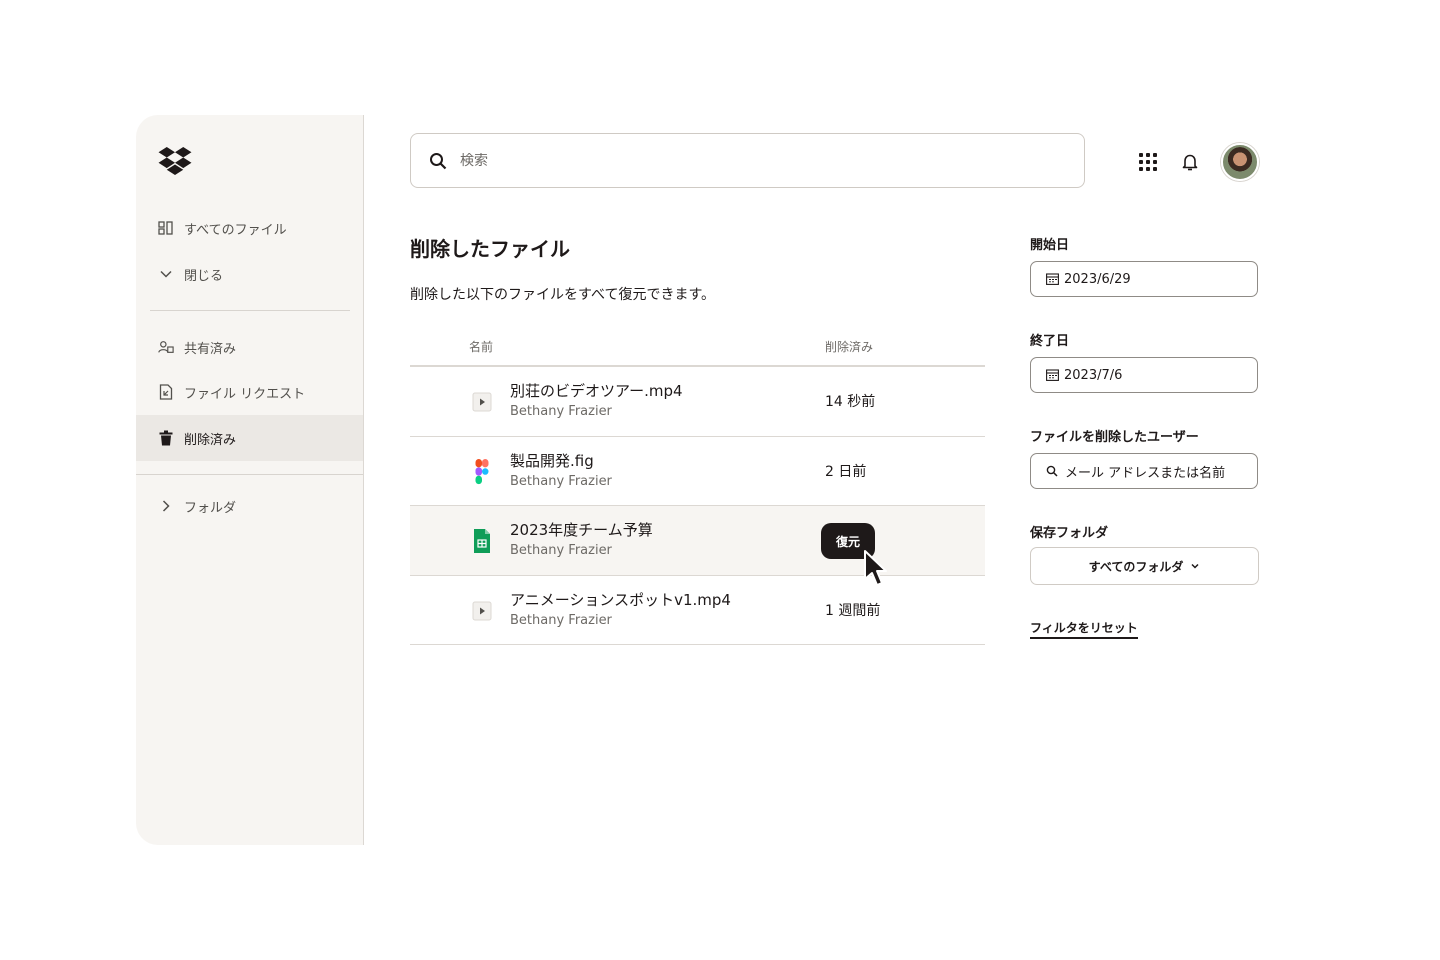  I want to click on sidebar-item-file-requests: ファイル リクエスト, so click(249, 392).